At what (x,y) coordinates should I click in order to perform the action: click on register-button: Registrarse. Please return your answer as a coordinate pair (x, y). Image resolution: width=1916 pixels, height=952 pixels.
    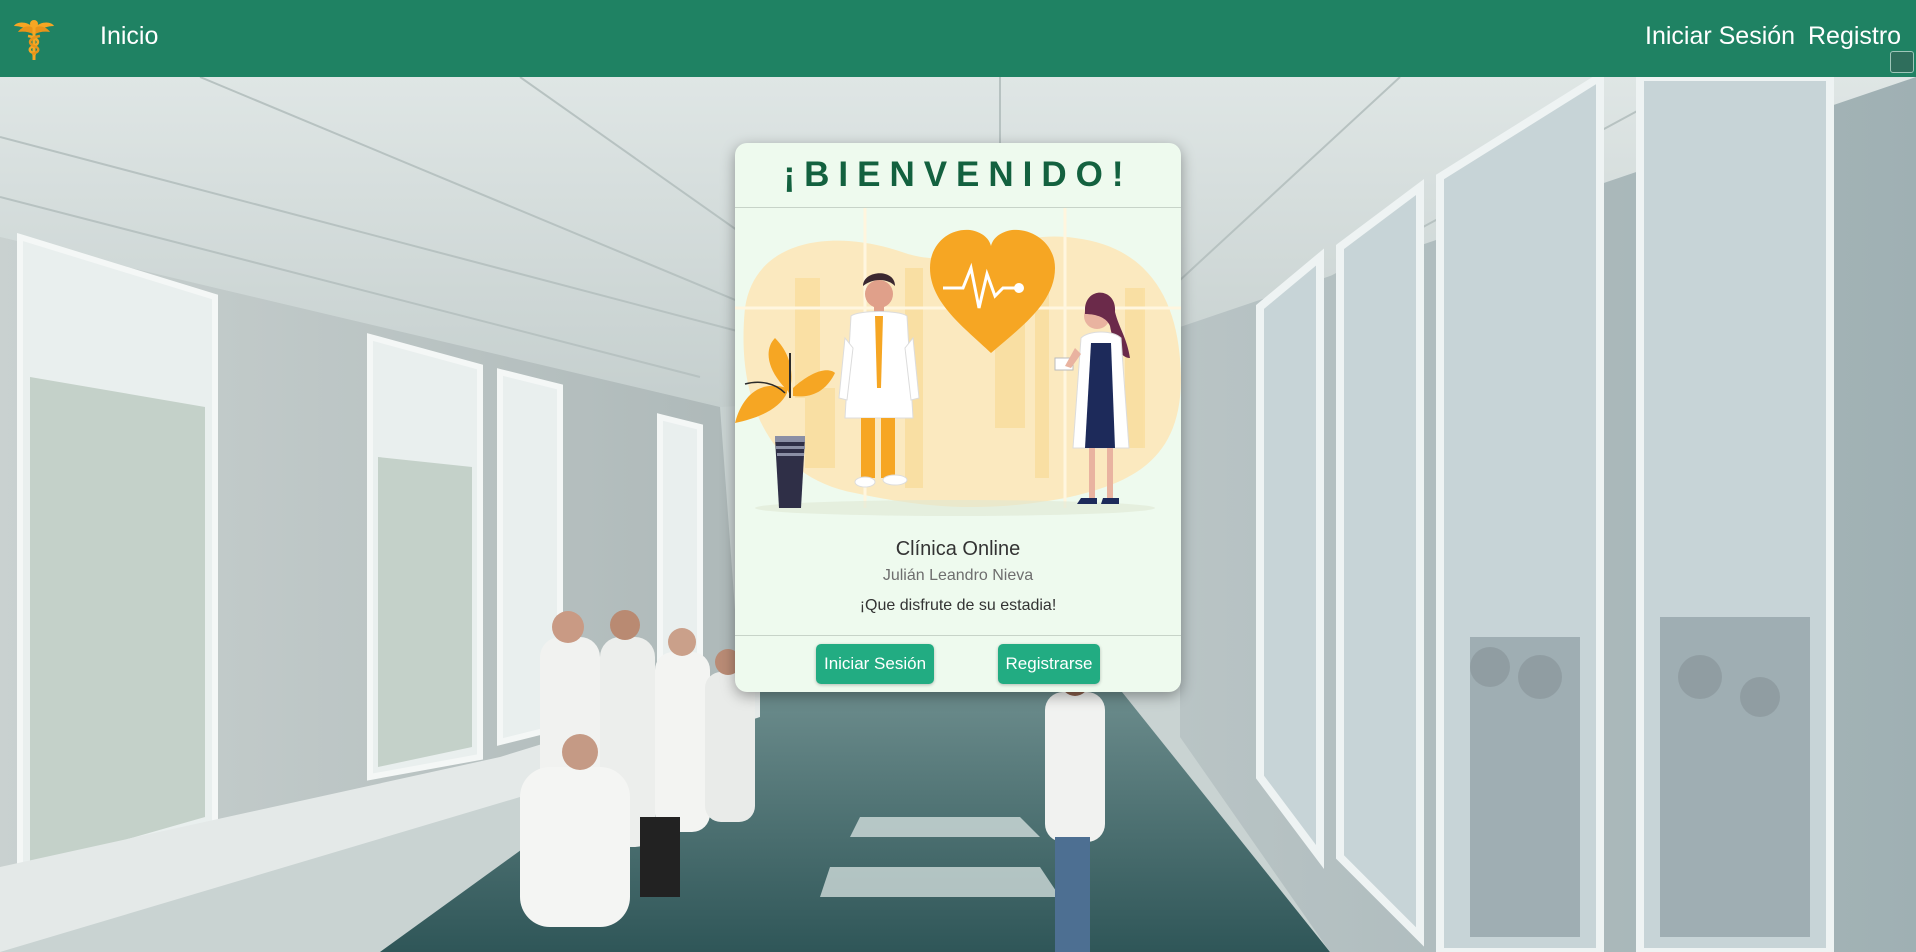
    Looking at the image, I should click on (1049, 664).